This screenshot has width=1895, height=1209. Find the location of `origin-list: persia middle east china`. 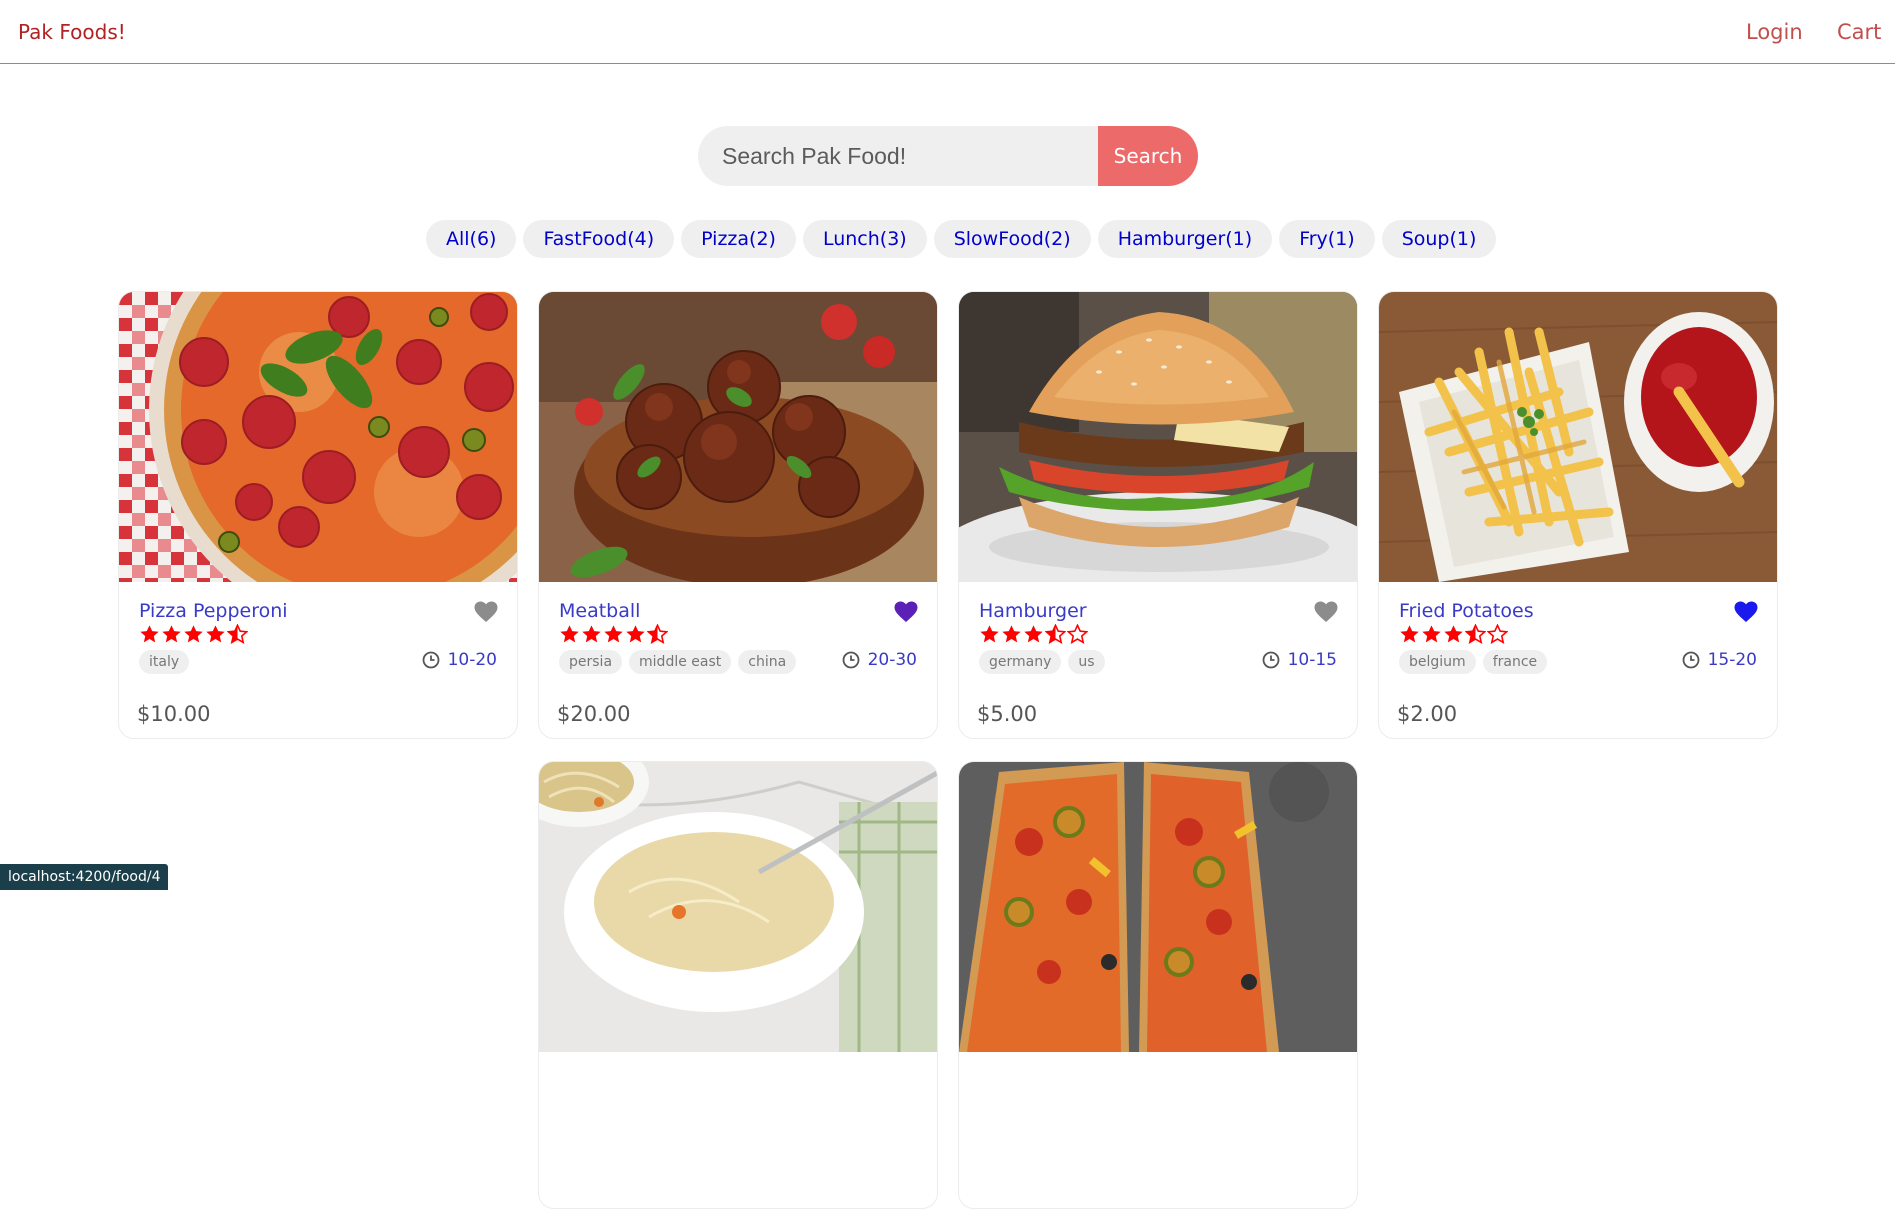

origin-list: persia middle east china is located at coordinates (678, 662).